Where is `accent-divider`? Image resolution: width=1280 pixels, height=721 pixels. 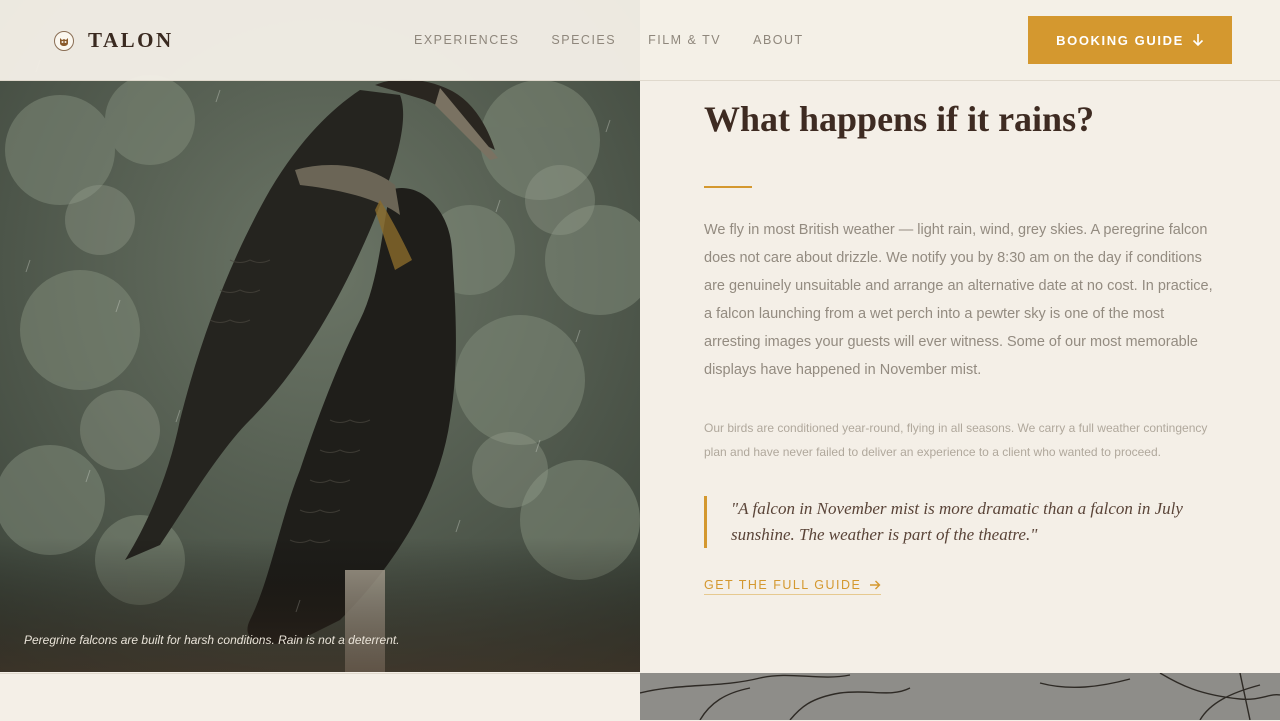
accent-divider is located at coordinates (728, 187).